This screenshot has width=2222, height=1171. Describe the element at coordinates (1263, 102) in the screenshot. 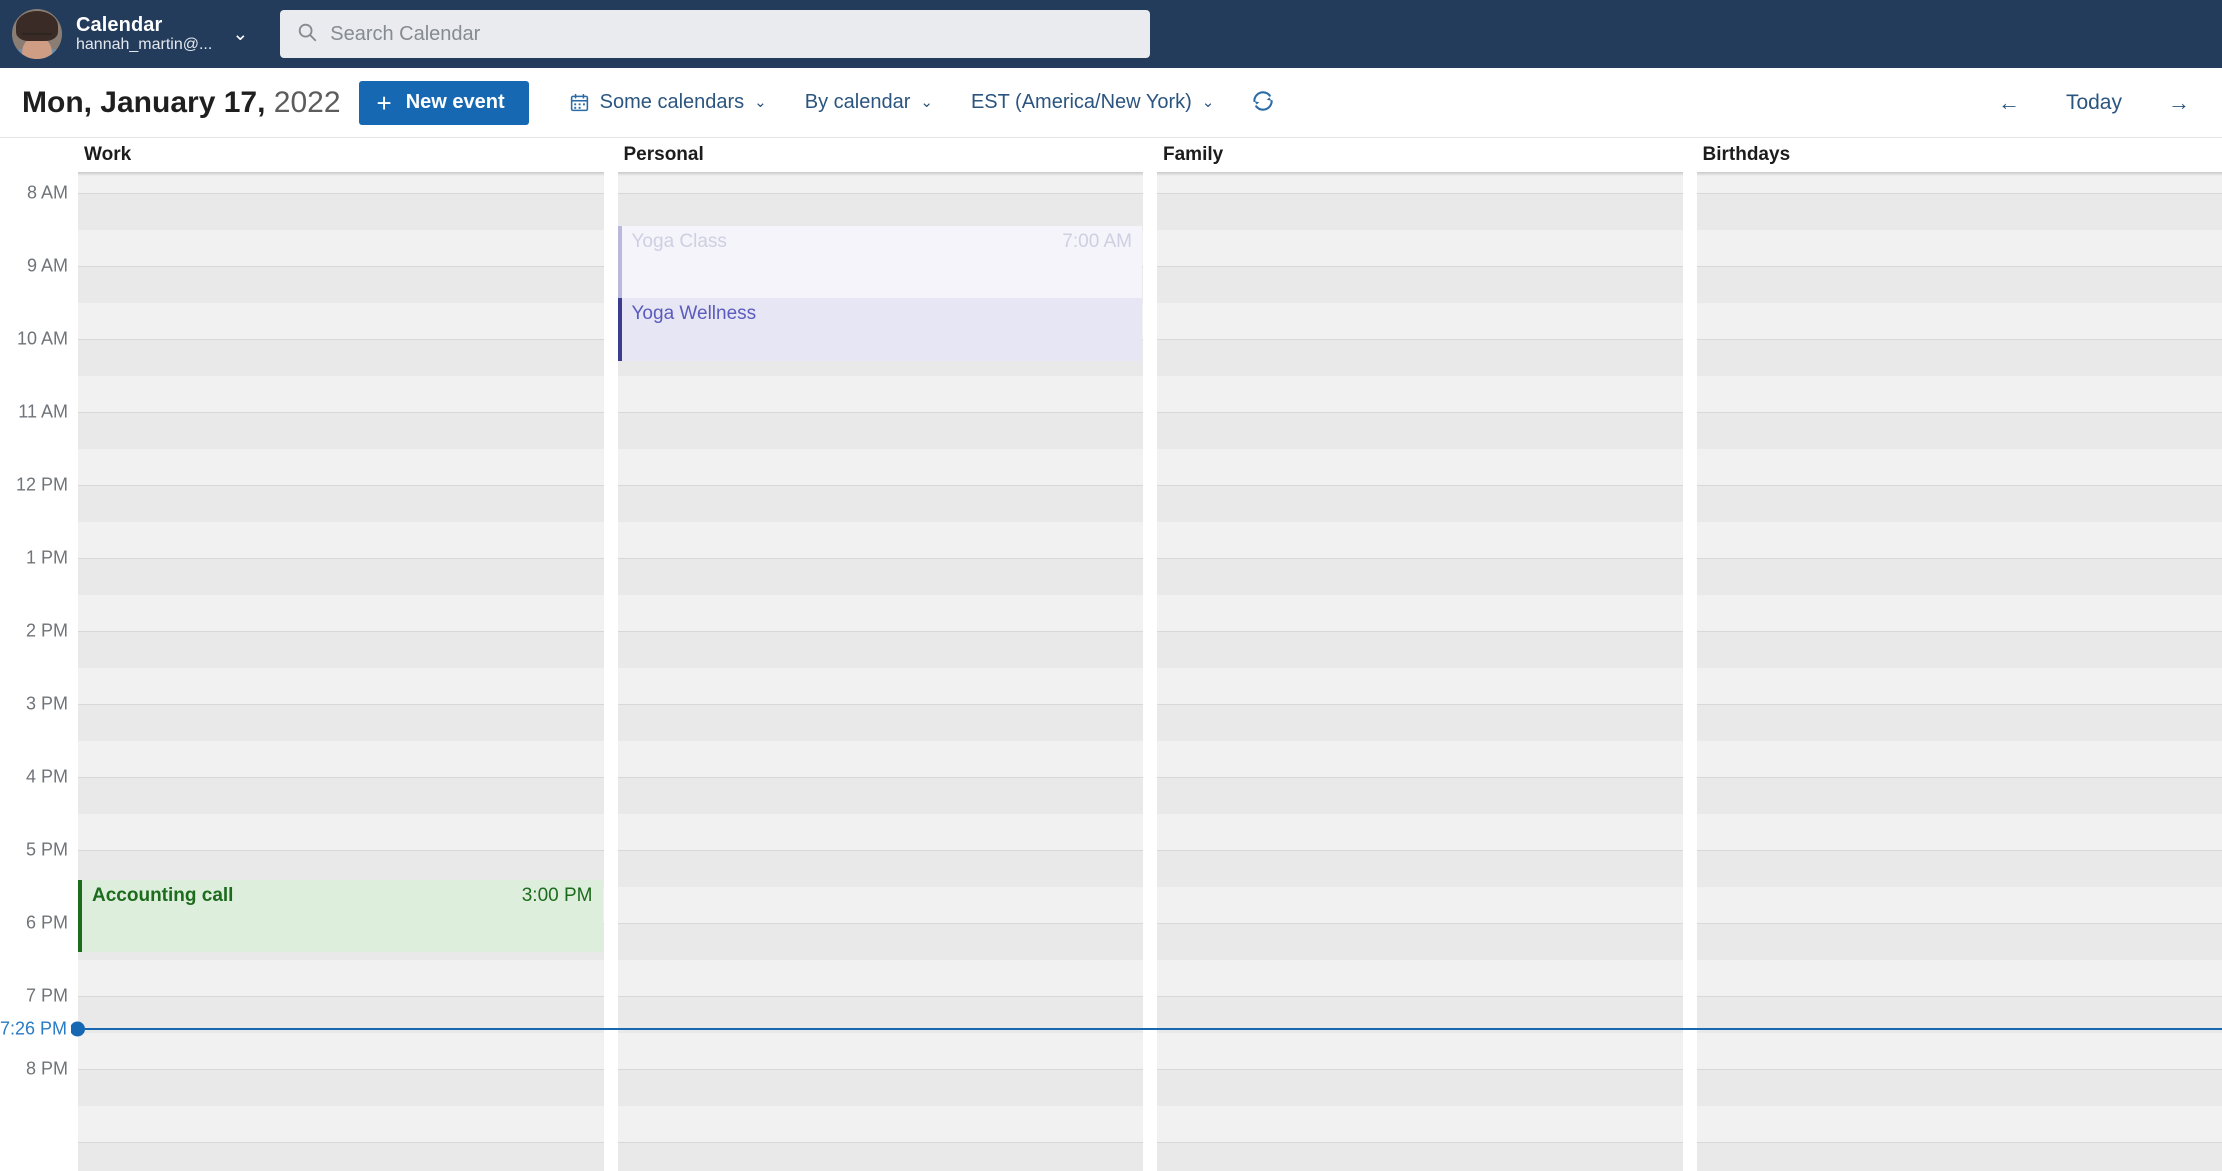

I see `refresh-button` at that location.